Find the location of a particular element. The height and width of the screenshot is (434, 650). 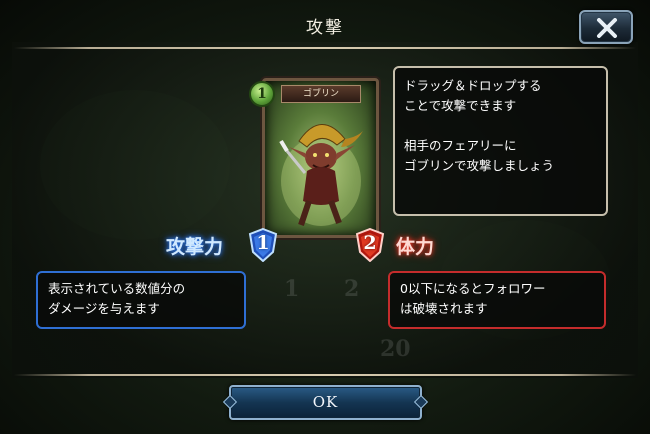

tooltip-line: 相手のフェアリーに is located at coordinates (460, 145).